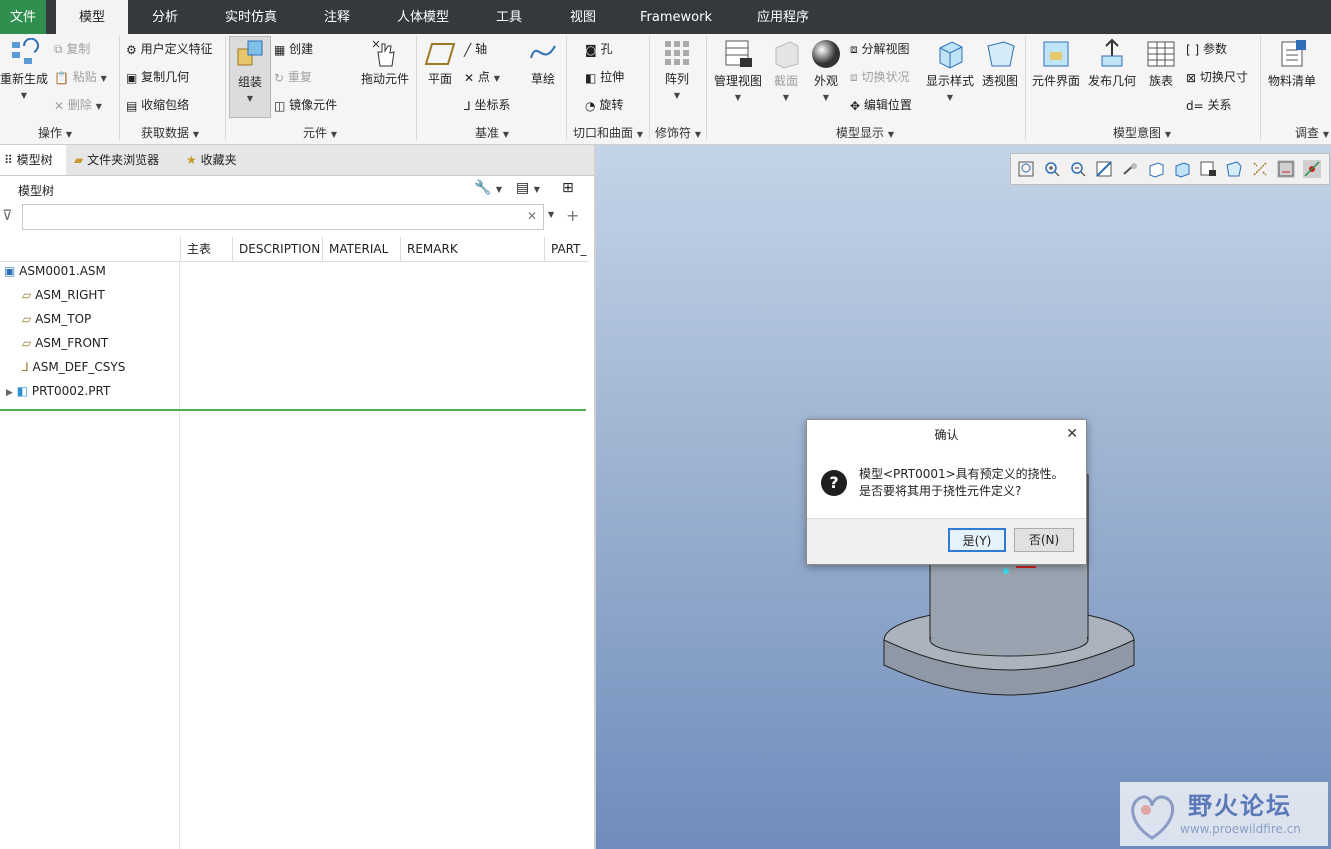 This screenshot has width=1331, height=849. What do you see at coordinates (361, 249) in the screenshot?
I see `column-material: MATERIAL` at bounding box center [361, 249].